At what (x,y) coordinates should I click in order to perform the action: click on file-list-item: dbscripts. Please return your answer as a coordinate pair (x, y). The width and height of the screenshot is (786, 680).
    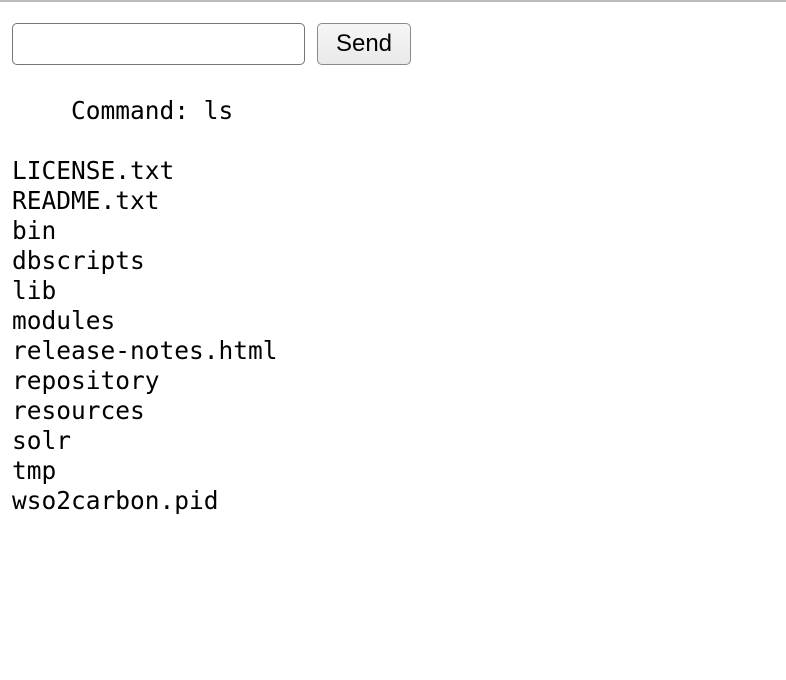
    Looking at the image, I should click on (78, 260).